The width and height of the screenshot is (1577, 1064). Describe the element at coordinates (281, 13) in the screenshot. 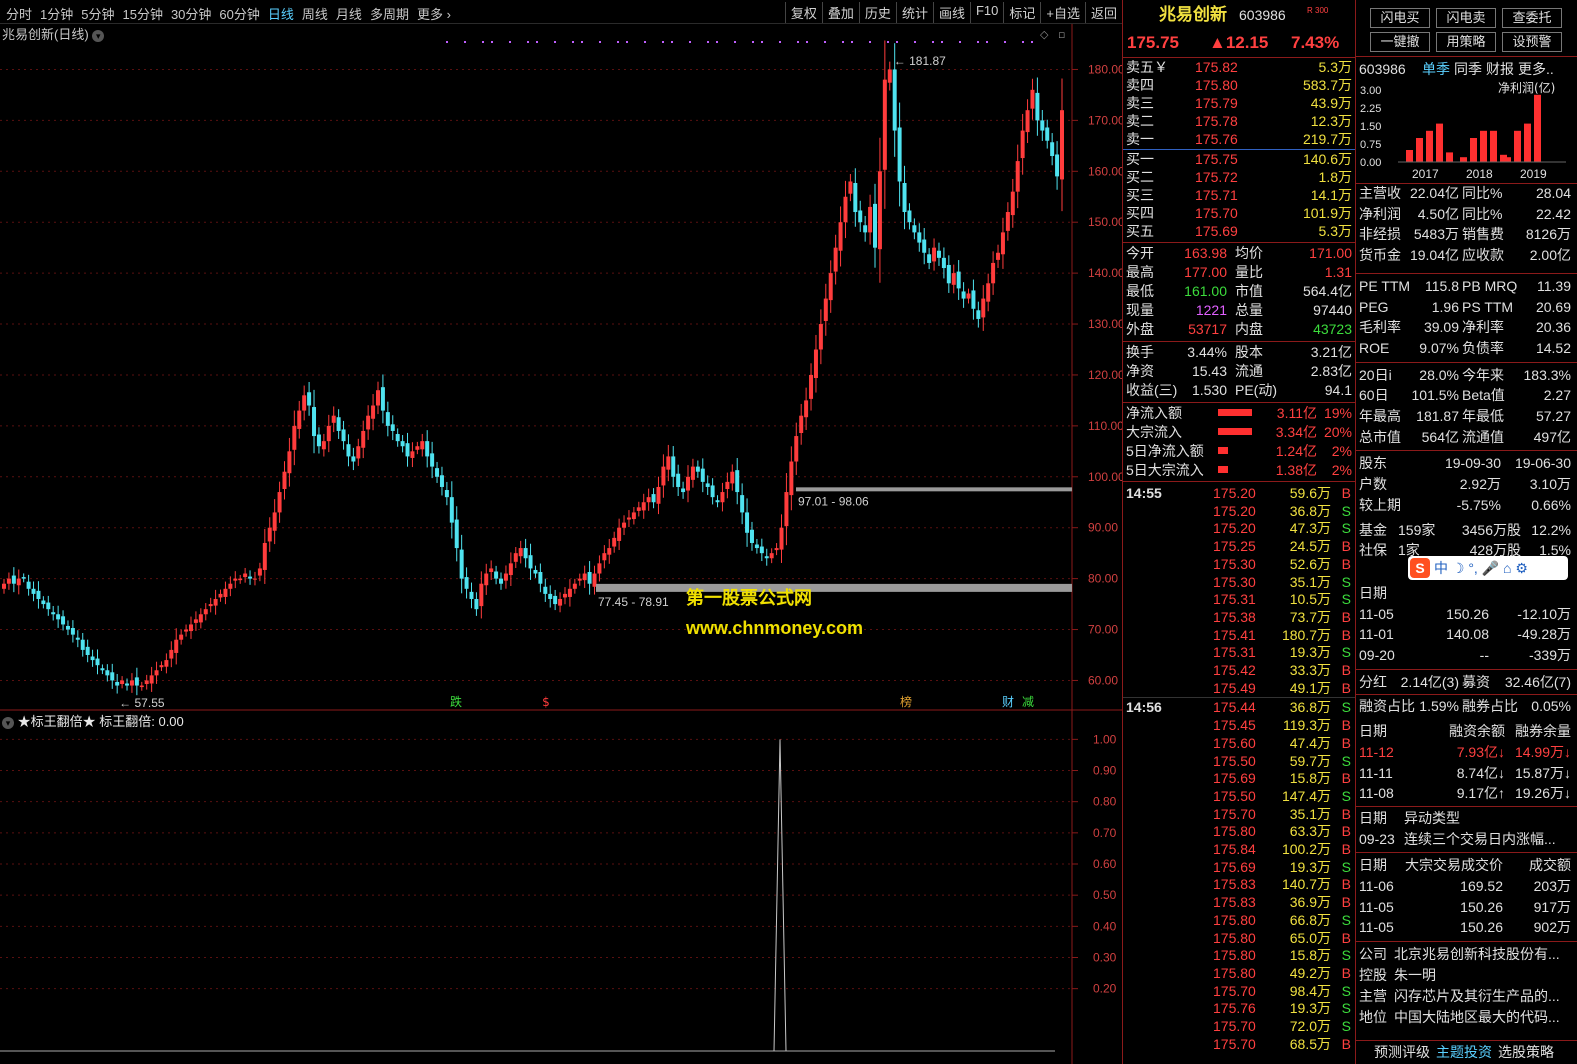

I see `period-tab: 日线` at that location.